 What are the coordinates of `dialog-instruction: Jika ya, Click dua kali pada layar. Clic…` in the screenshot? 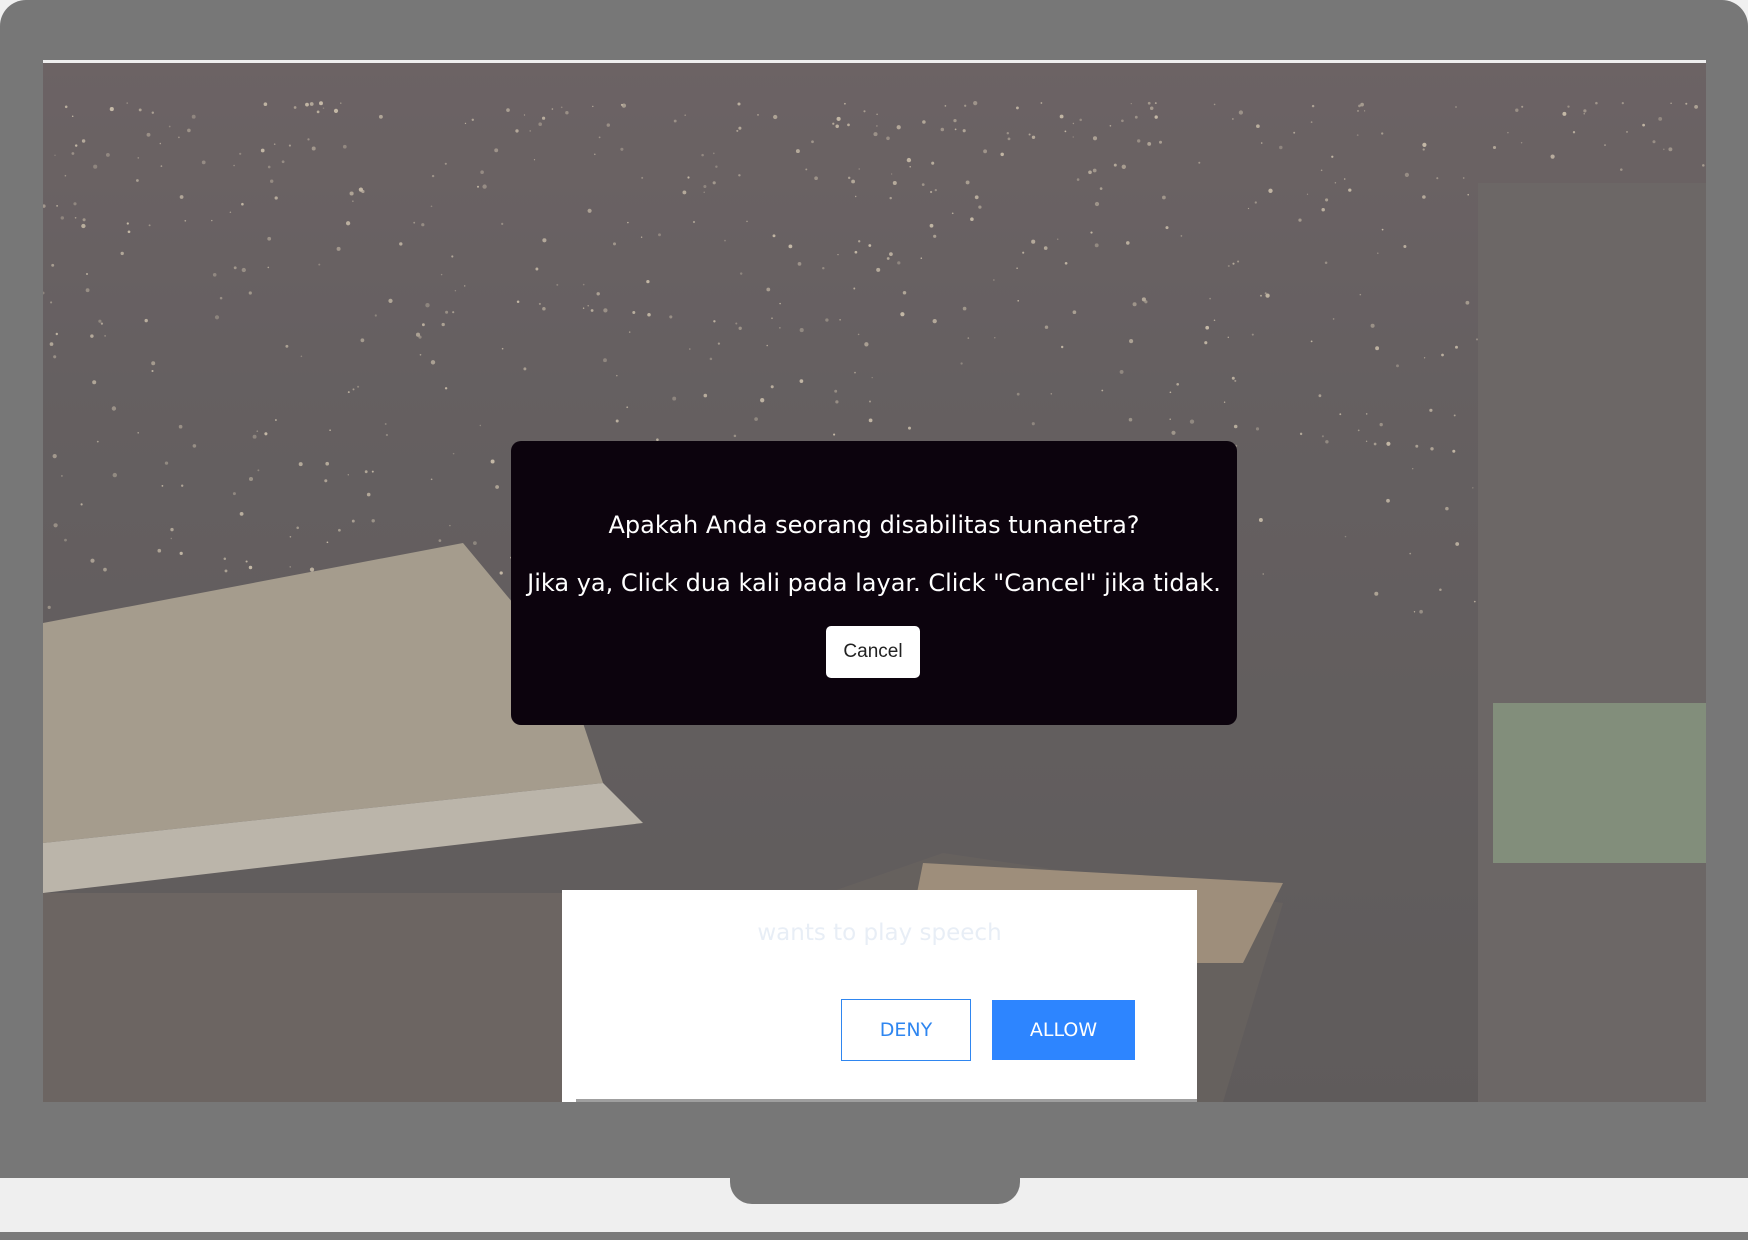 It's located at (874, 583).